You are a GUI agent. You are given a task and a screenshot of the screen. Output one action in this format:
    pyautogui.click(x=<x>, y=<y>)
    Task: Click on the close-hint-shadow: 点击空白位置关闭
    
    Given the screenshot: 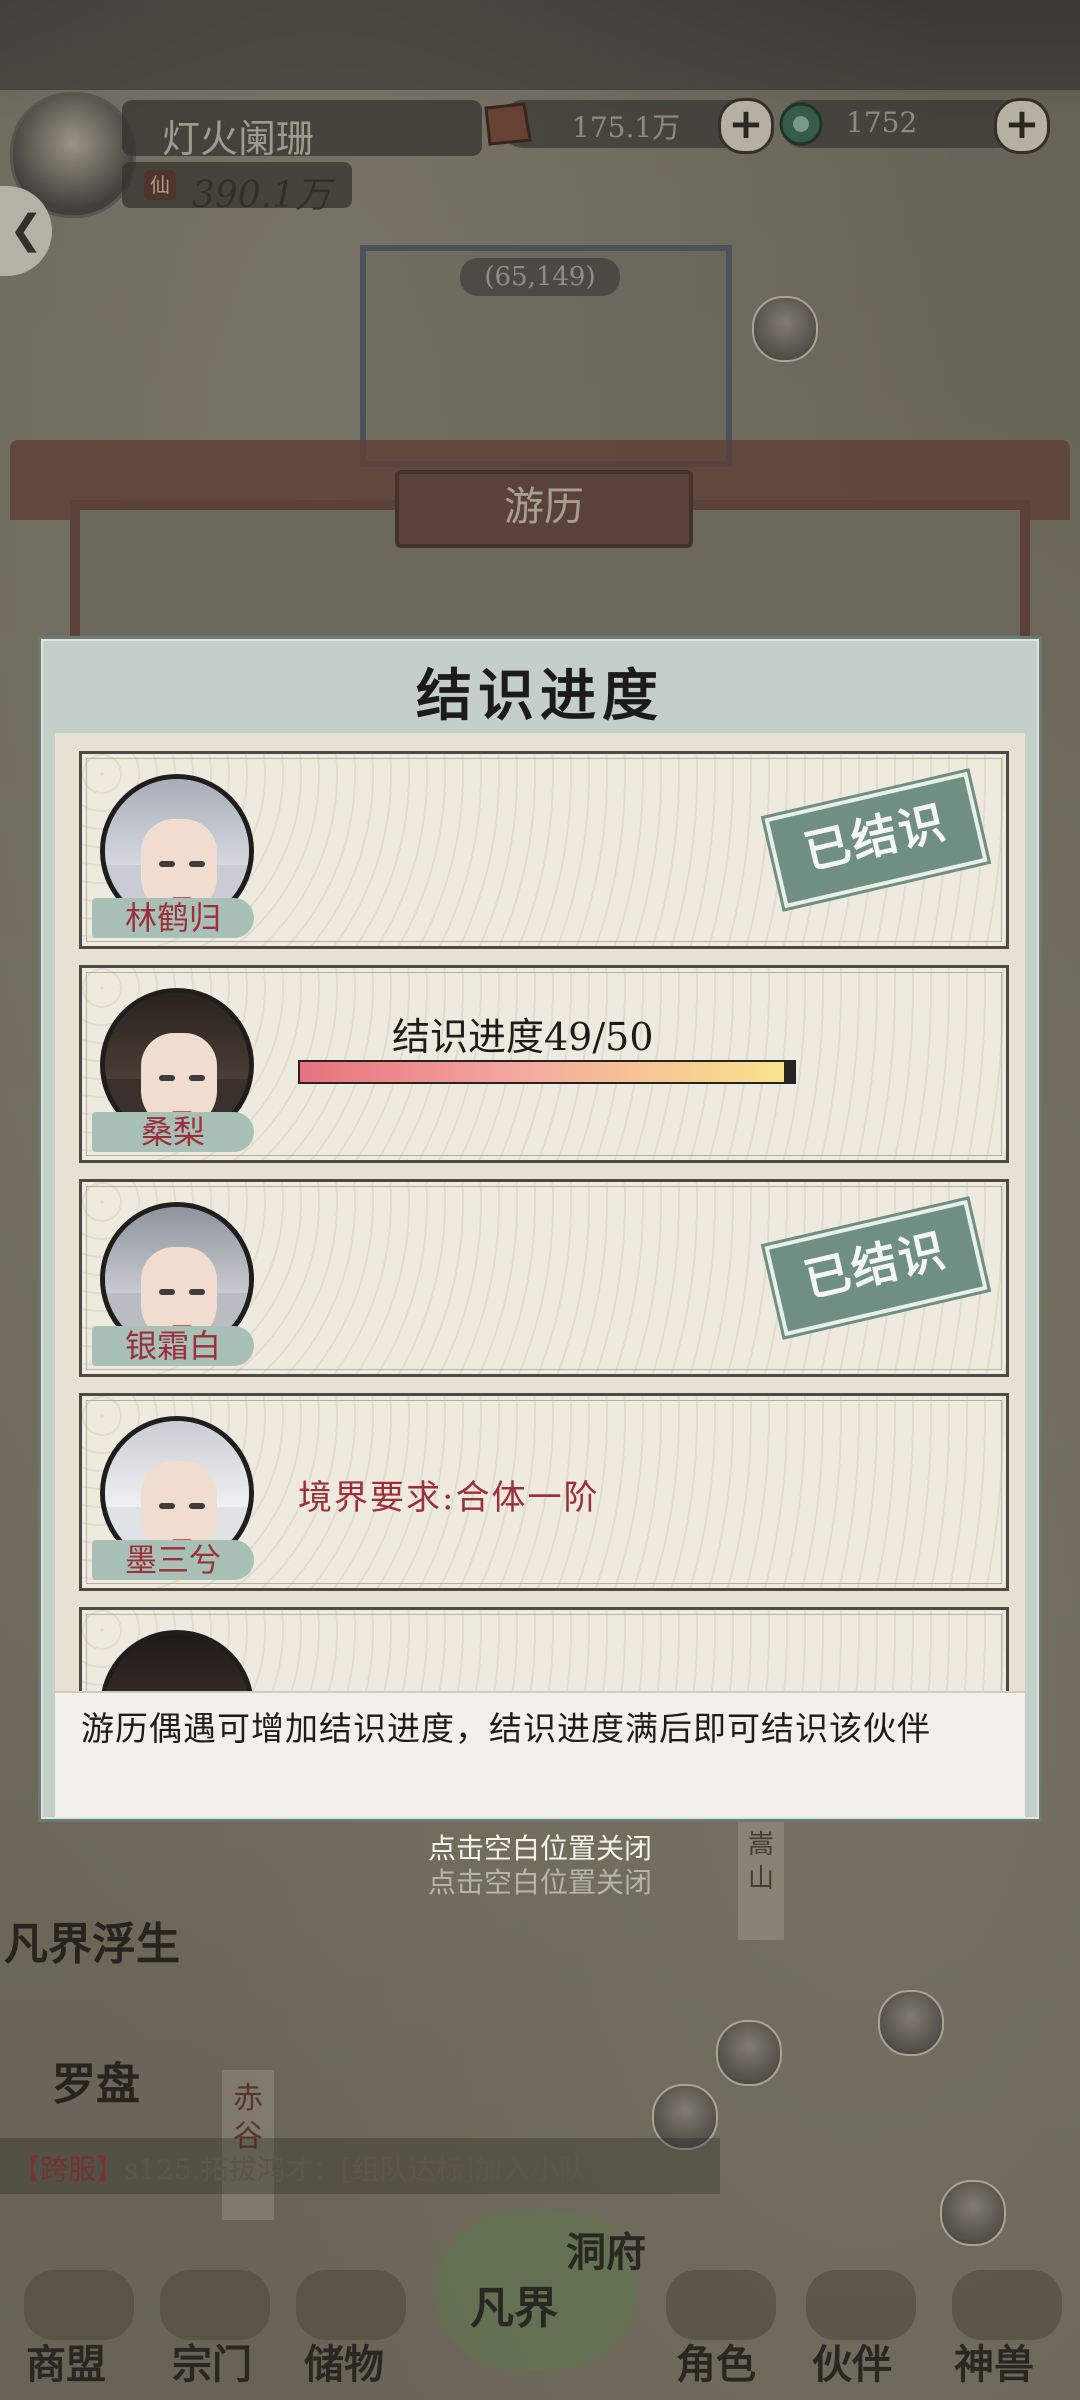 What is the action you would take?
    pyautogui.click(x=539, y=1882)
    